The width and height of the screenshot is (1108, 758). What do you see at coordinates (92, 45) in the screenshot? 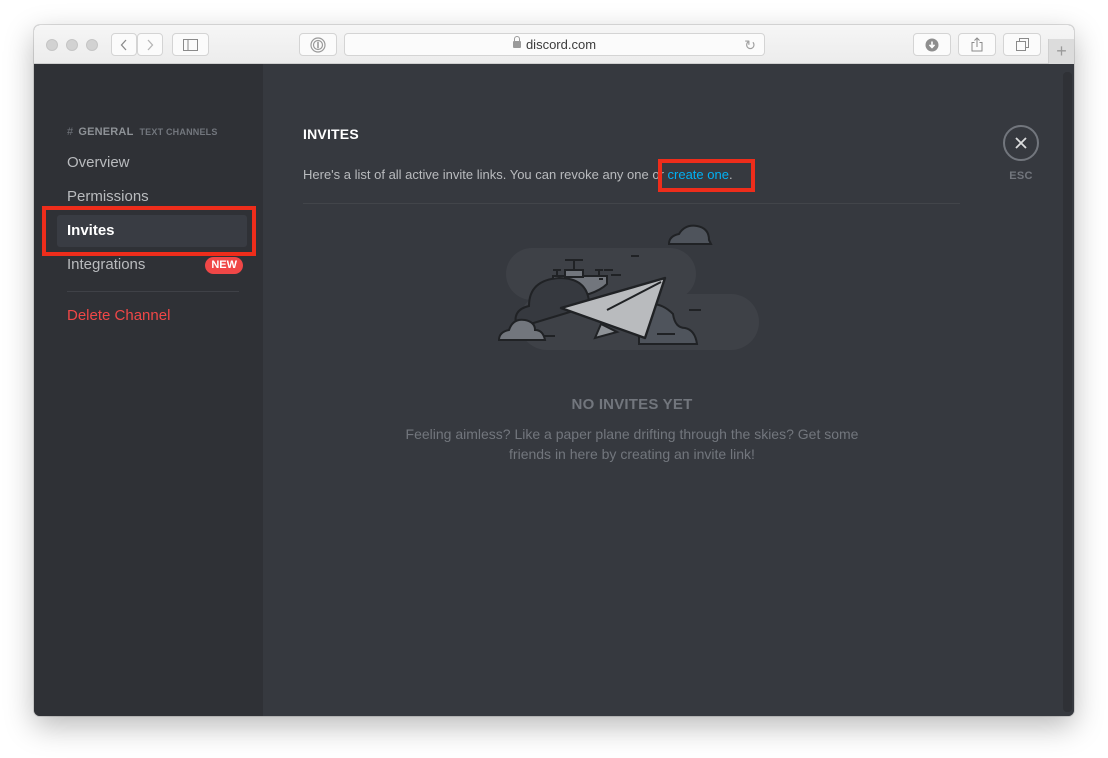
I see `zoom-window-button` at bounding box center [92, 45].